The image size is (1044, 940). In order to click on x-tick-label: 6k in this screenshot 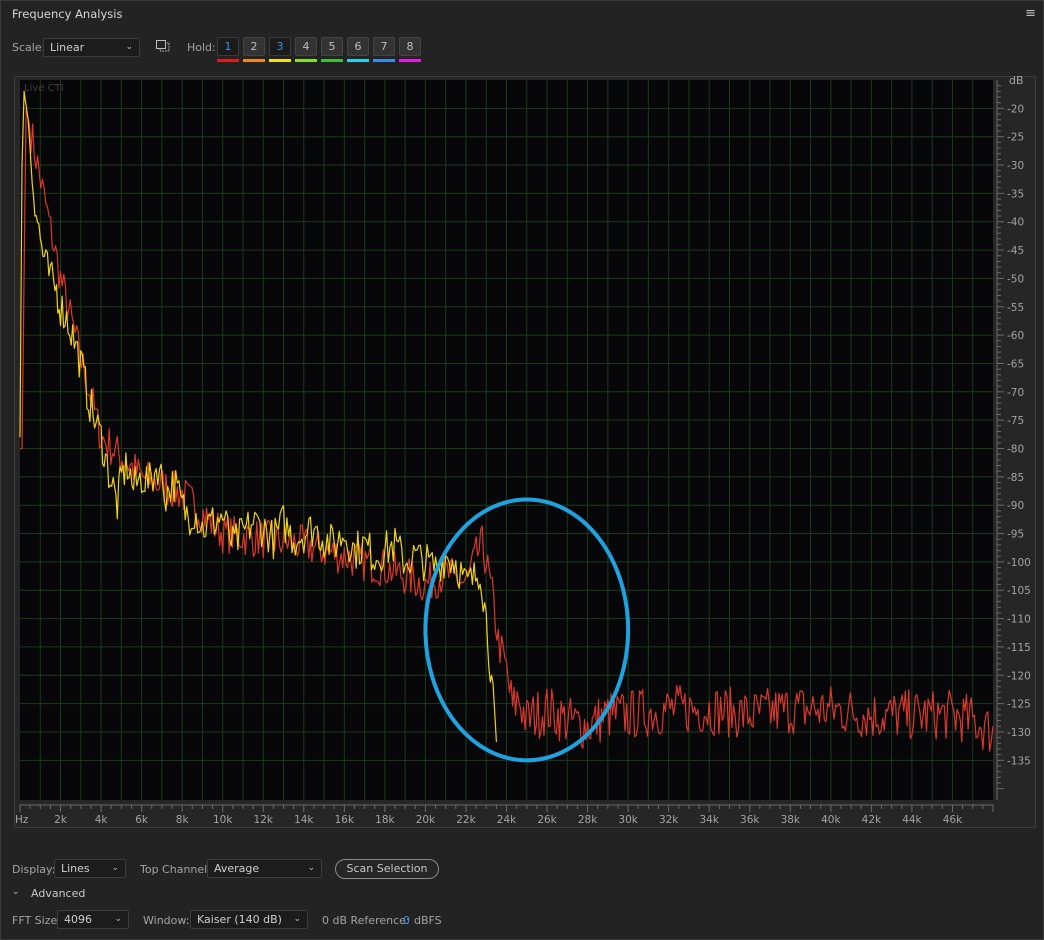, I will do `click(142, 820)`.